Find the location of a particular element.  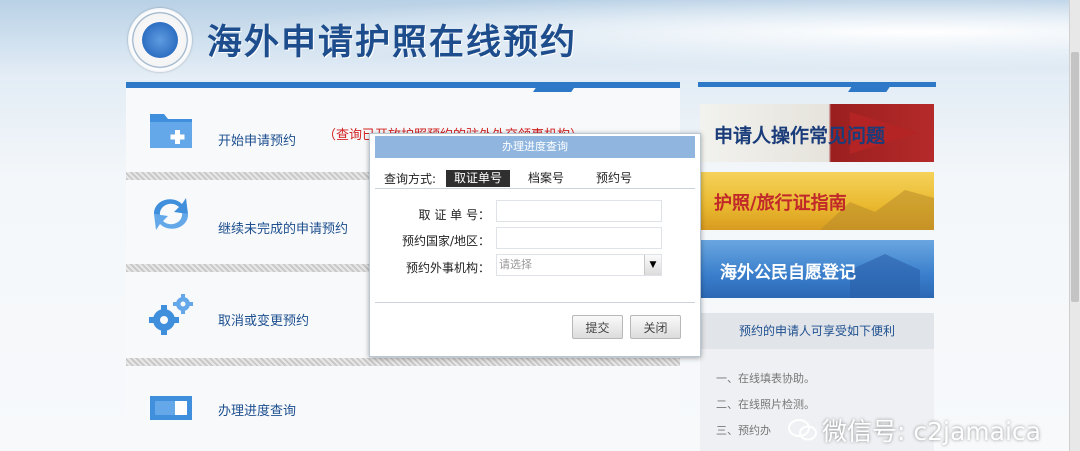

receipt-number-label: 取 证 单 号： is located at coordinates (454, 215).